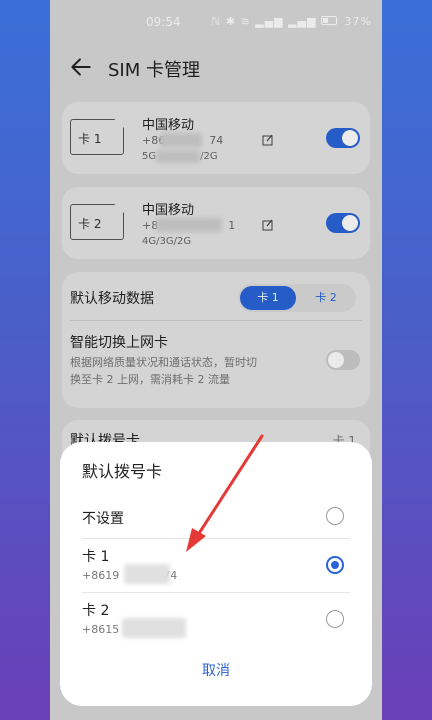  What do you see at coordinates (216, 516) in the screenshot?
I see `dialog-option-none: 不设置` at bounding box center [216, 516].